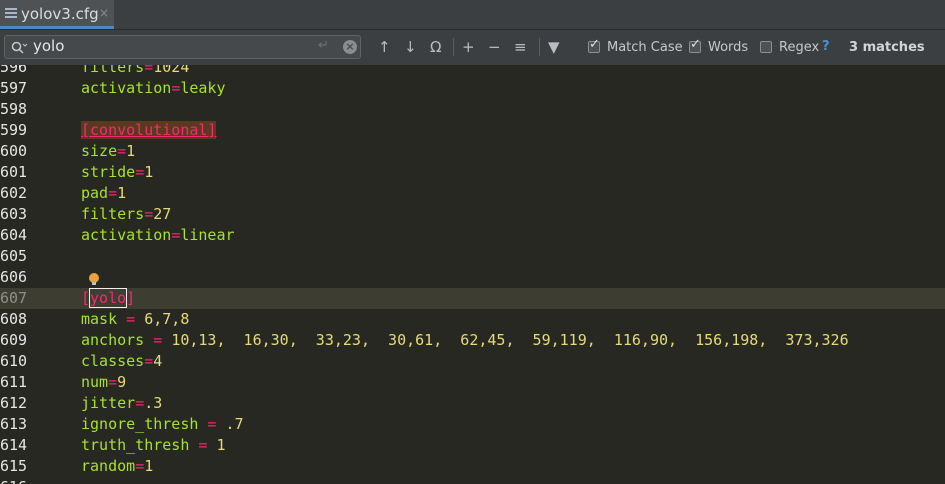  Describe the element at coordinates (153, 403) in the screenshot. I see `config-value: .3` at that location.